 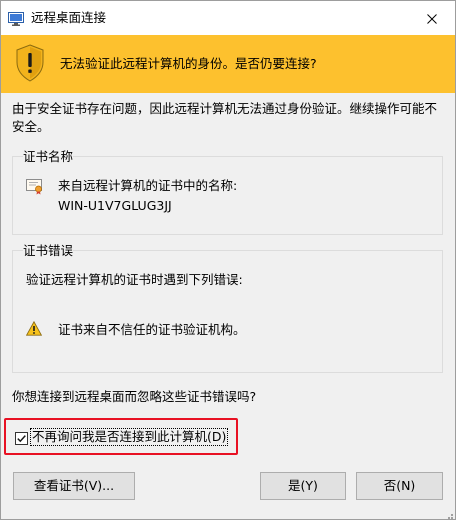 I want to click on dont-ask-again-option: 不再询问我是否连接到此计算机(D), so click(x=121, y=436).